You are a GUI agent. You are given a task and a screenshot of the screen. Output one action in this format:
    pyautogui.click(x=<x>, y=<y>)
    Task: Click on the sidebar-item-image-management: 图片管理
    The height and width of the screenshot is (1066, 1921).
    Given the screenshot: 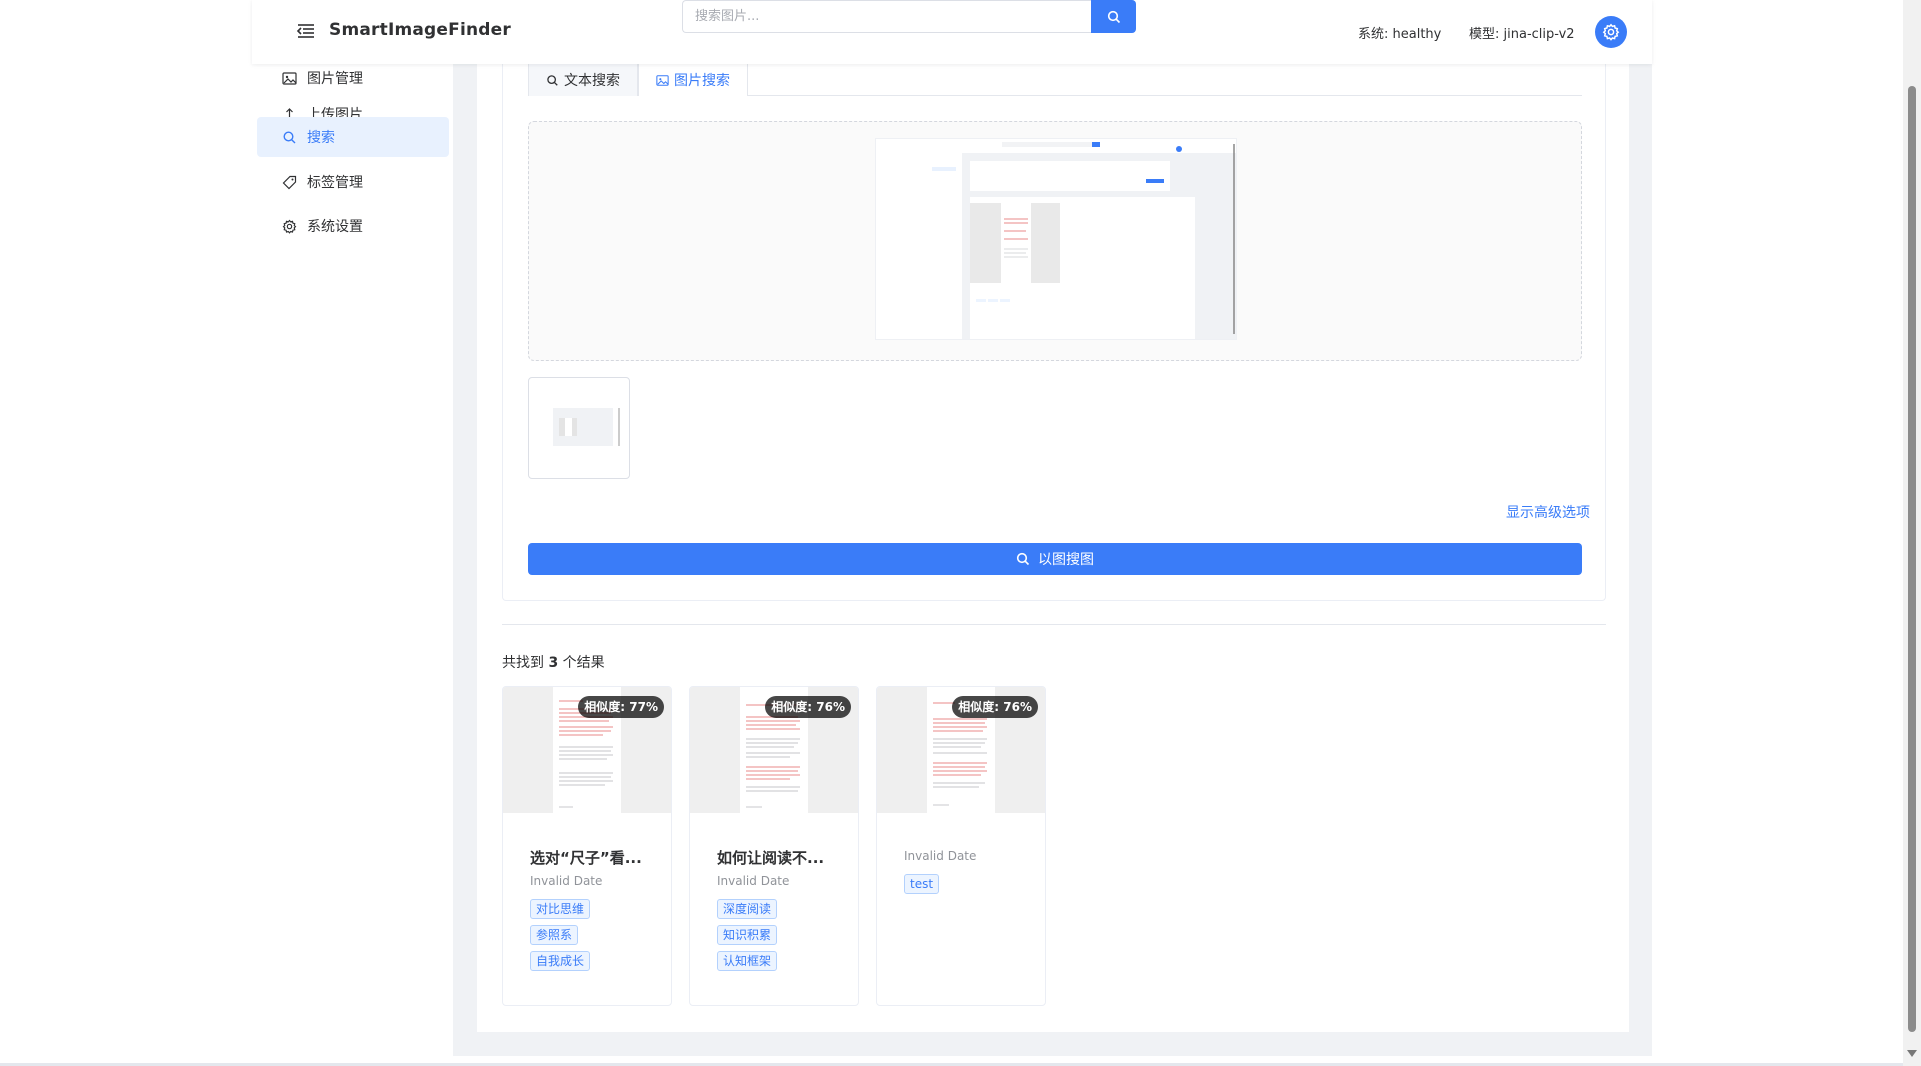 What is the action you would take?
    pyautogui.click(x=353, y=78)
    